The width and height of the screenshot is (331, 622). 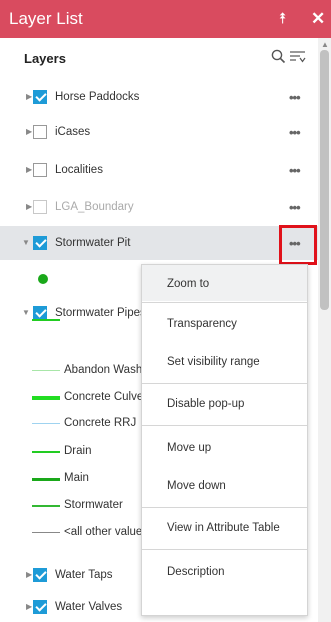 What do you see at coordinates (298, 245) in the screenshot?
I see `highlight-box` at bounding box center [298, 245].